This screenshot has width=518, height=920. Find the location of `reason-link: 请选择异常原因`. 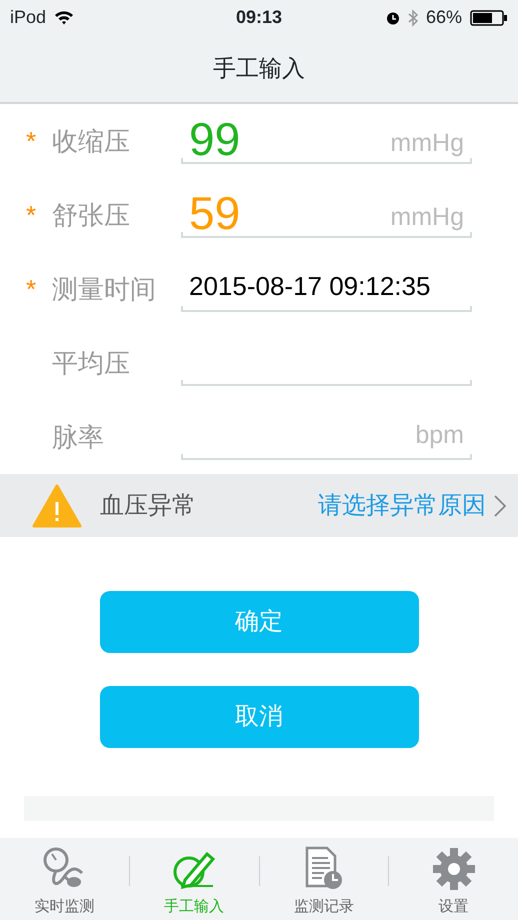

reason-link: 请选择异常原因 is located at coordinates (402, 506).